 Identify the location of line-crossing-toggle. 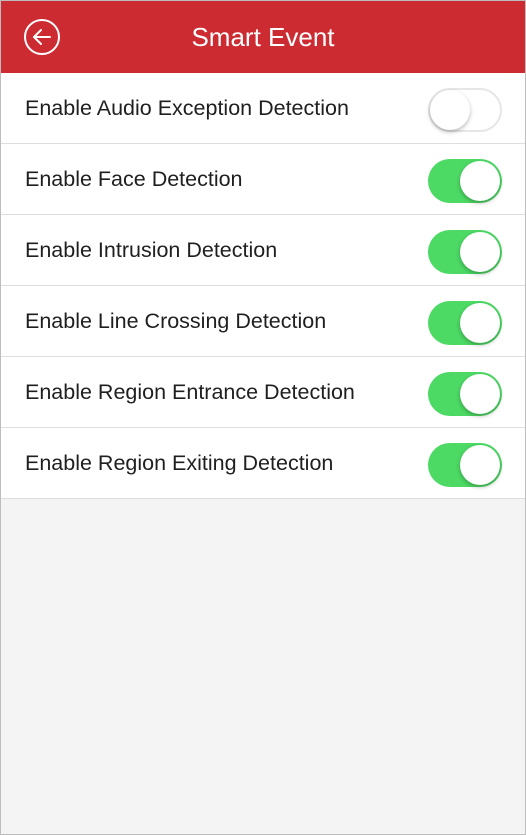
(465, 323).